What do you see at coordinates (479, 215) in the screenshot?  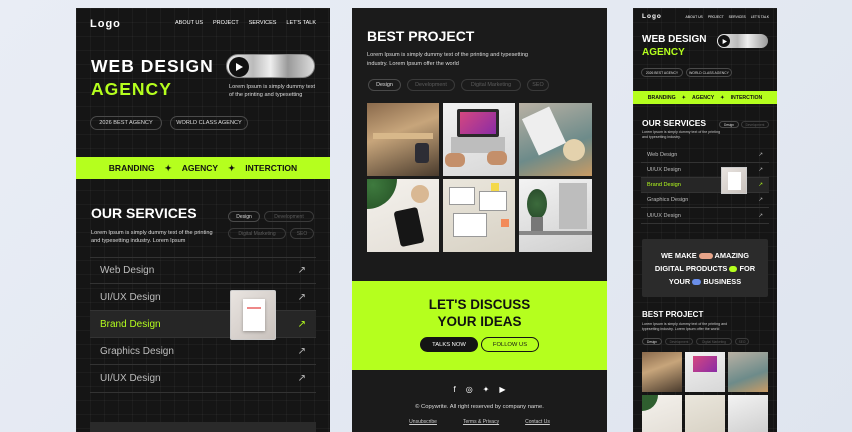 I see `project-image-wireframes` at bounding box center [479, 215].